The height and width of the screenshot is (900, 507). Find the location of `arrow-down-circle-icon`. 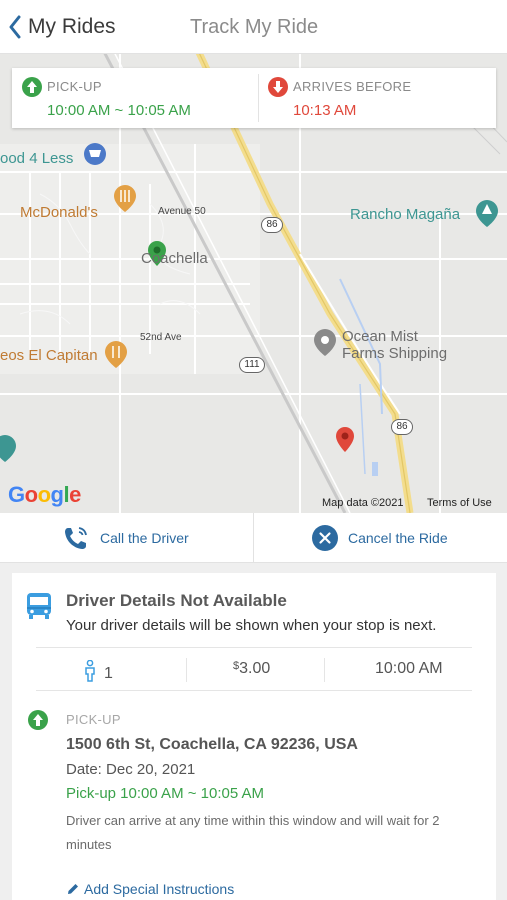

arrow-down-circle-icon is located at coordinates (278, 87).